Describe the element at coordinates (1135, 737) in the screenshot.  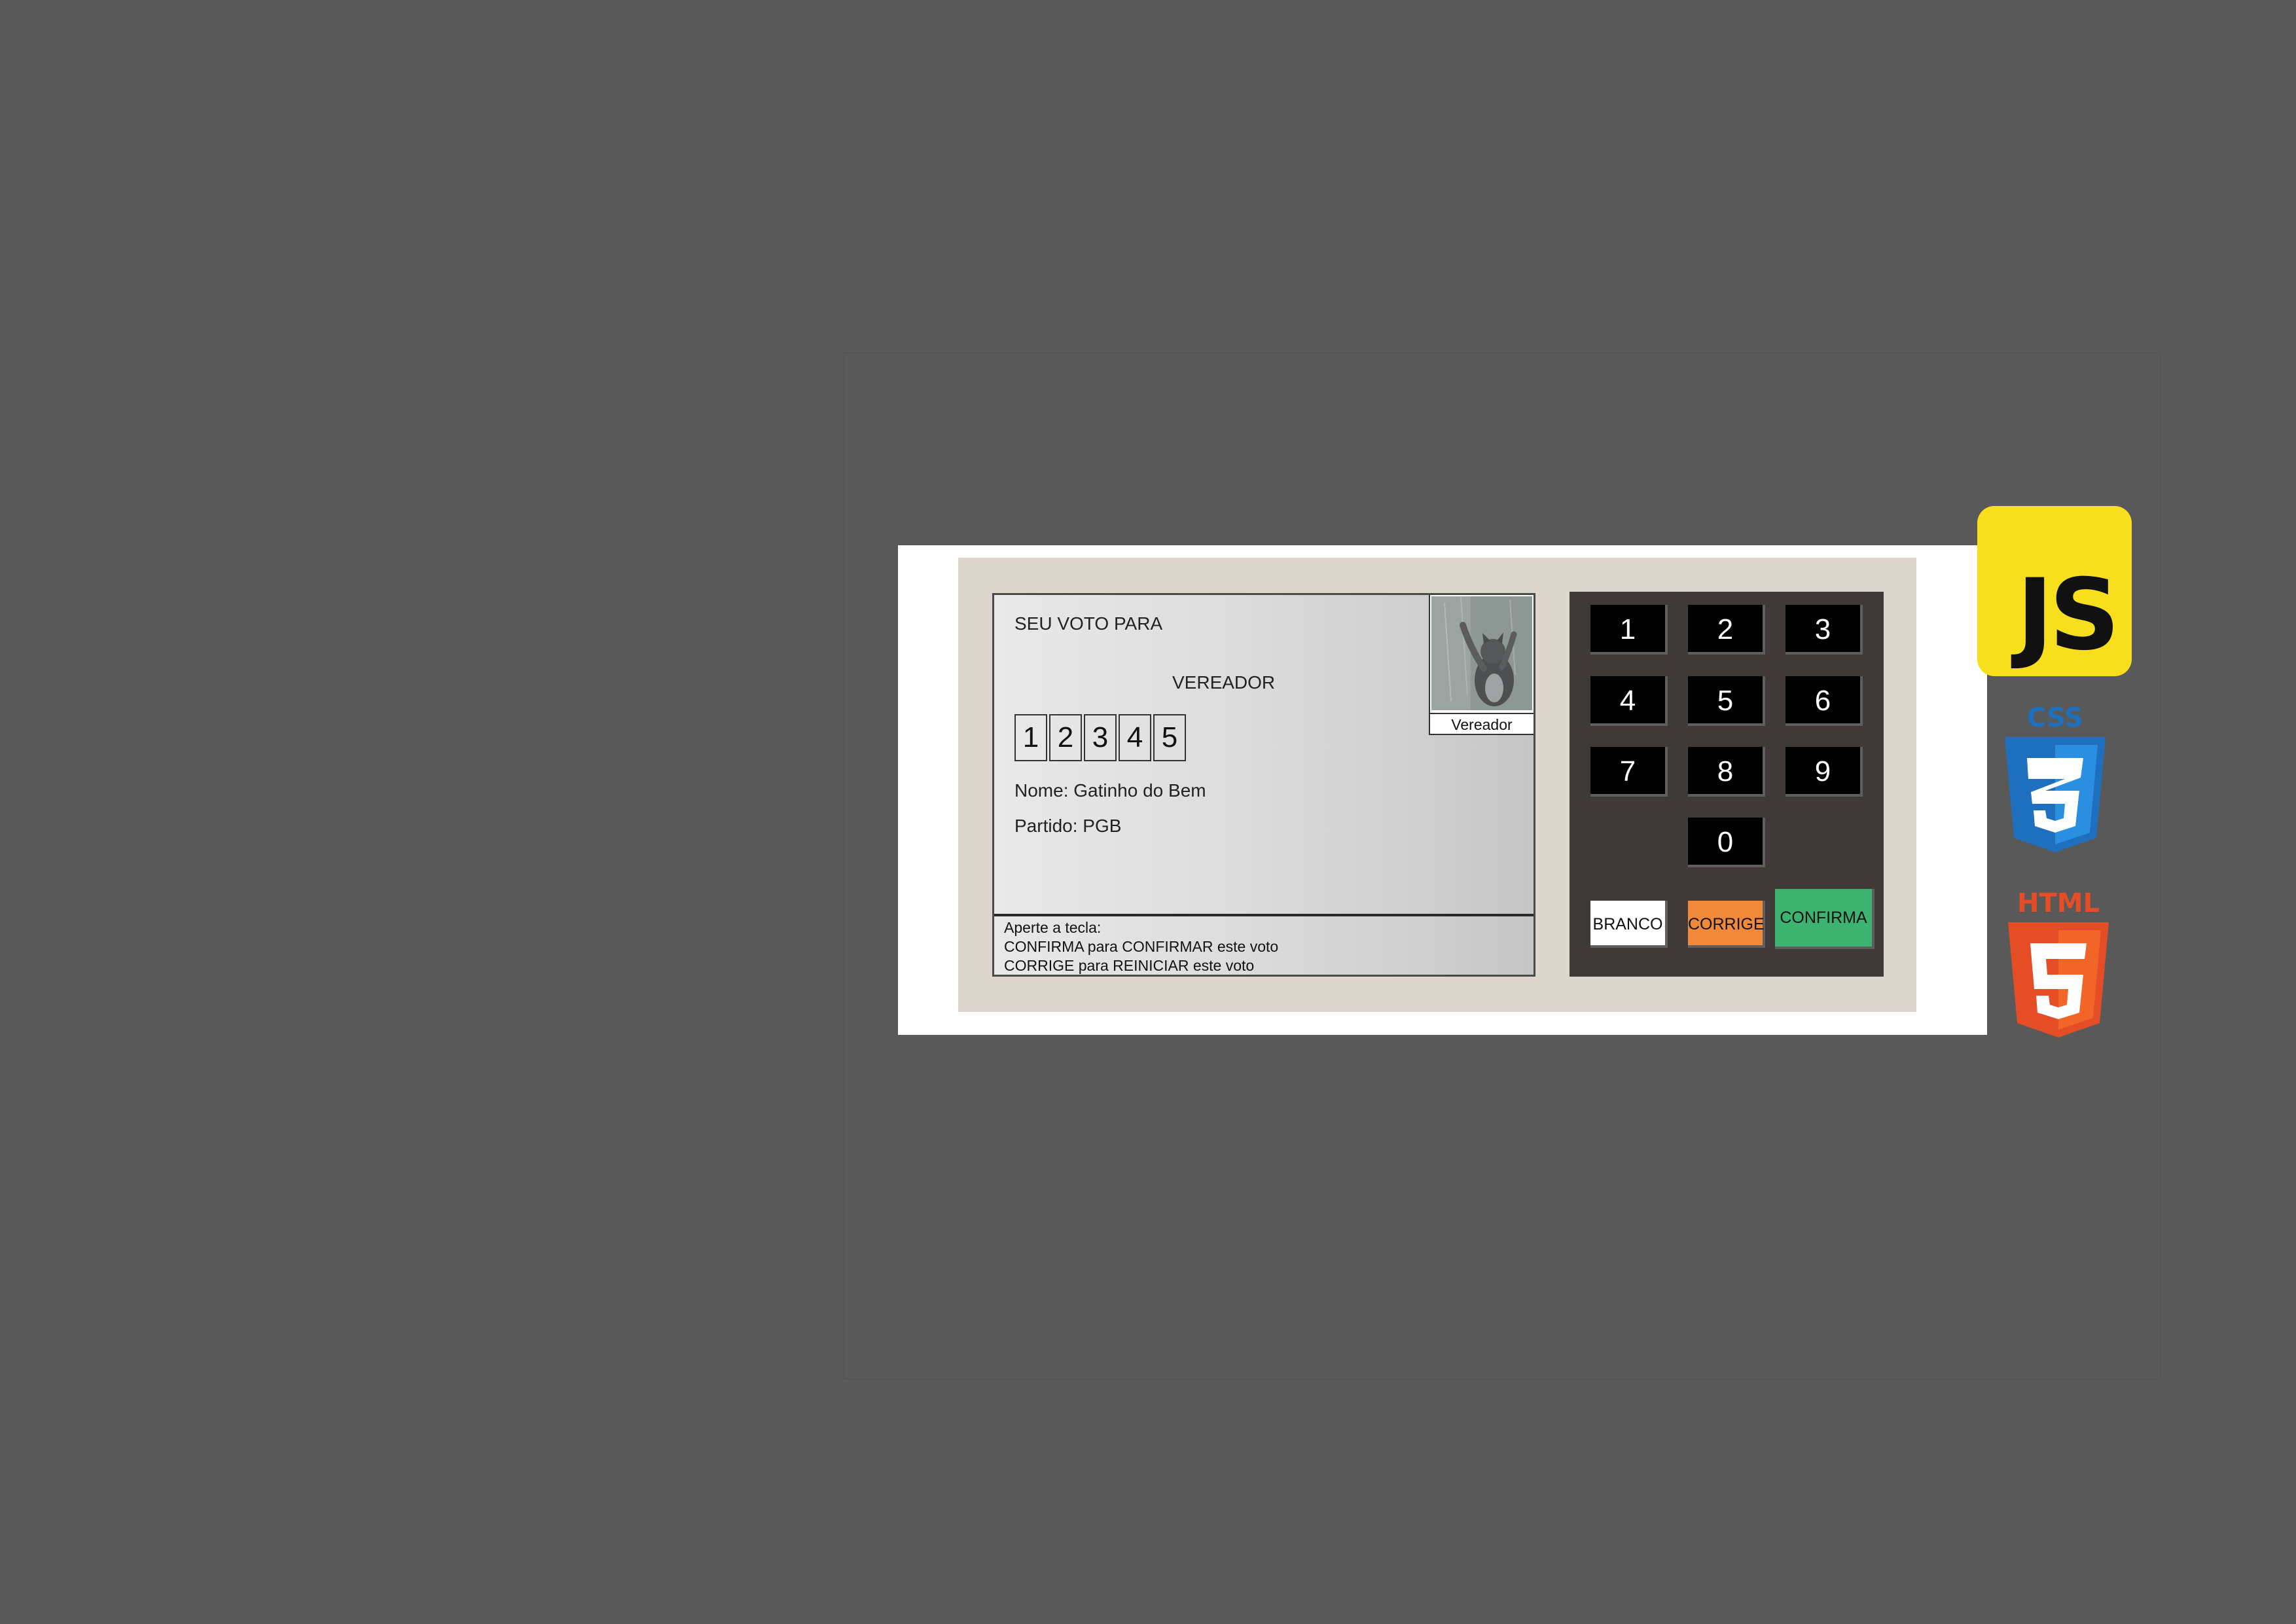
I see `vote-digit: 4` at that location.